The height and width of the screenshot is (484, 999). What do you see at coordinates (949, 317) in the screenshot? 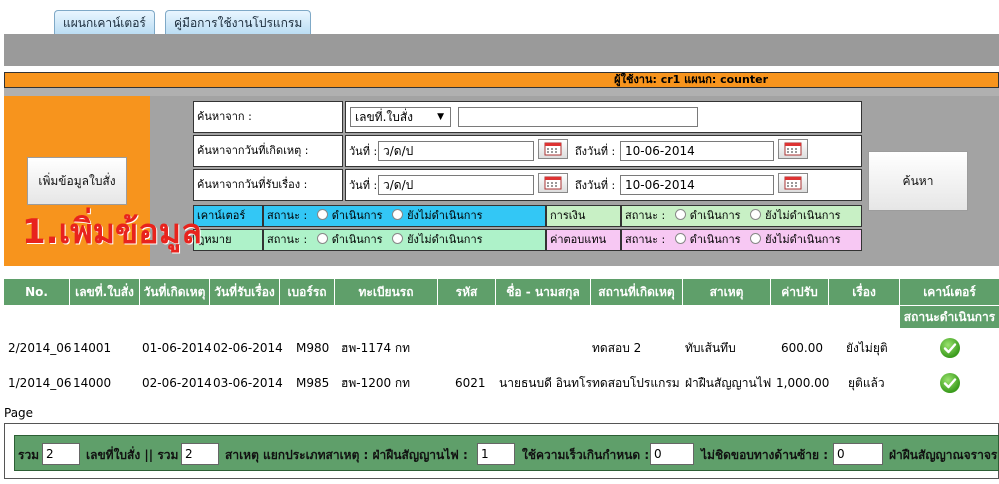
I see `col-counter-status: สถานะดำเนินการ` at bounding box center [949, 317].